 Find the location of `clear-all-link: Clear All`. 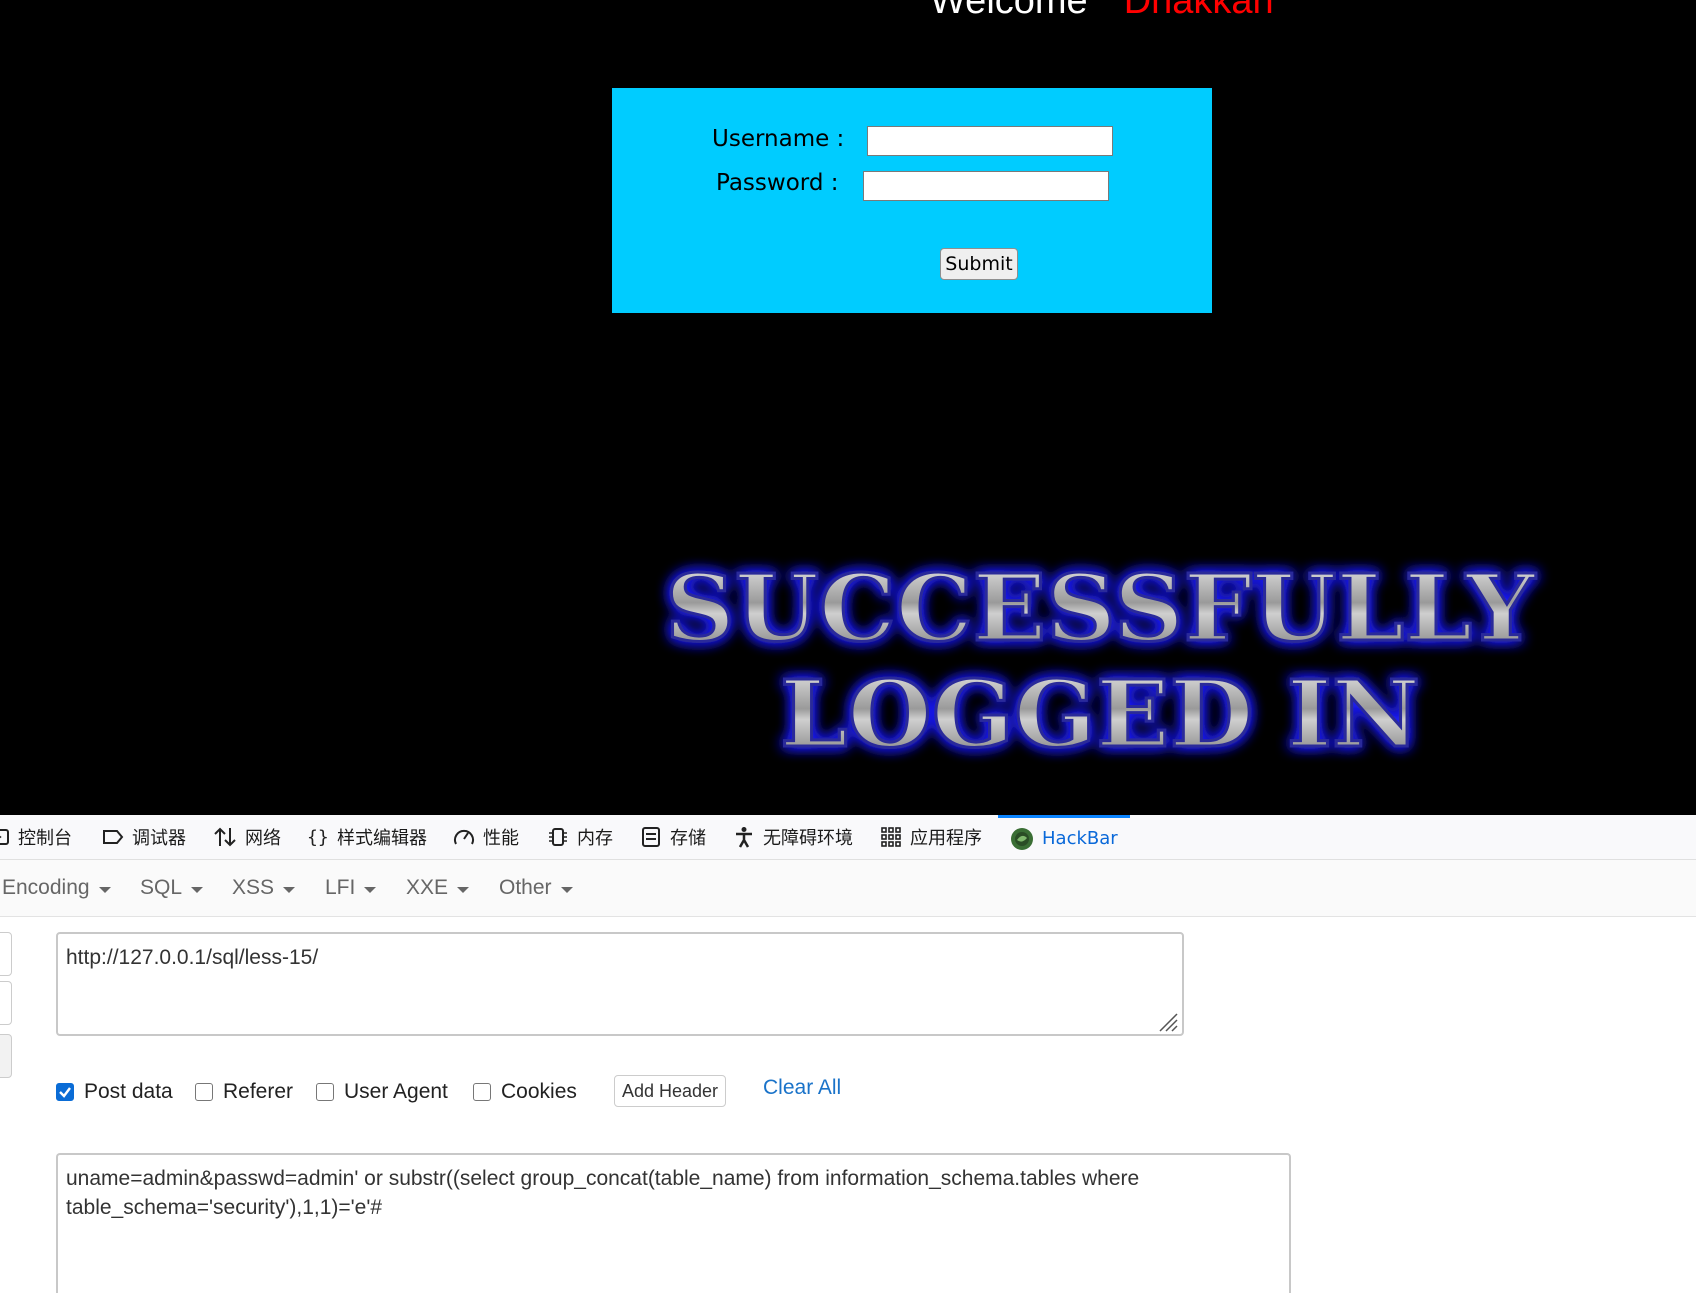

clear-all-link: Clear All is located at coordinates (802, 1088).